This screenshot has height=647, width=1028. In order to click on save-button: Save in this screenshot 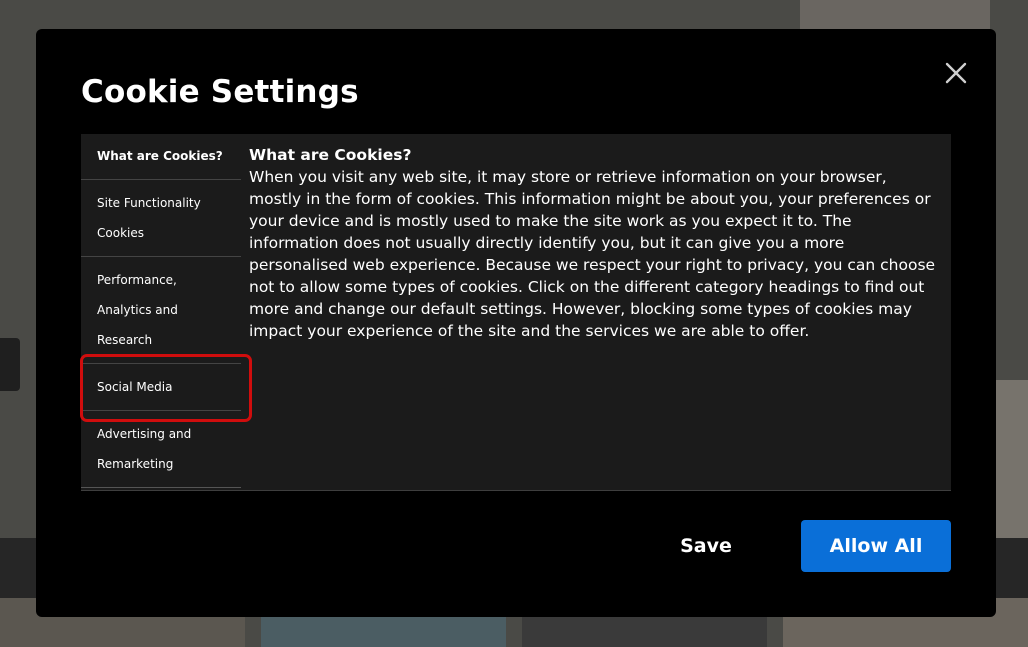, I will do `click(706, 546)`.